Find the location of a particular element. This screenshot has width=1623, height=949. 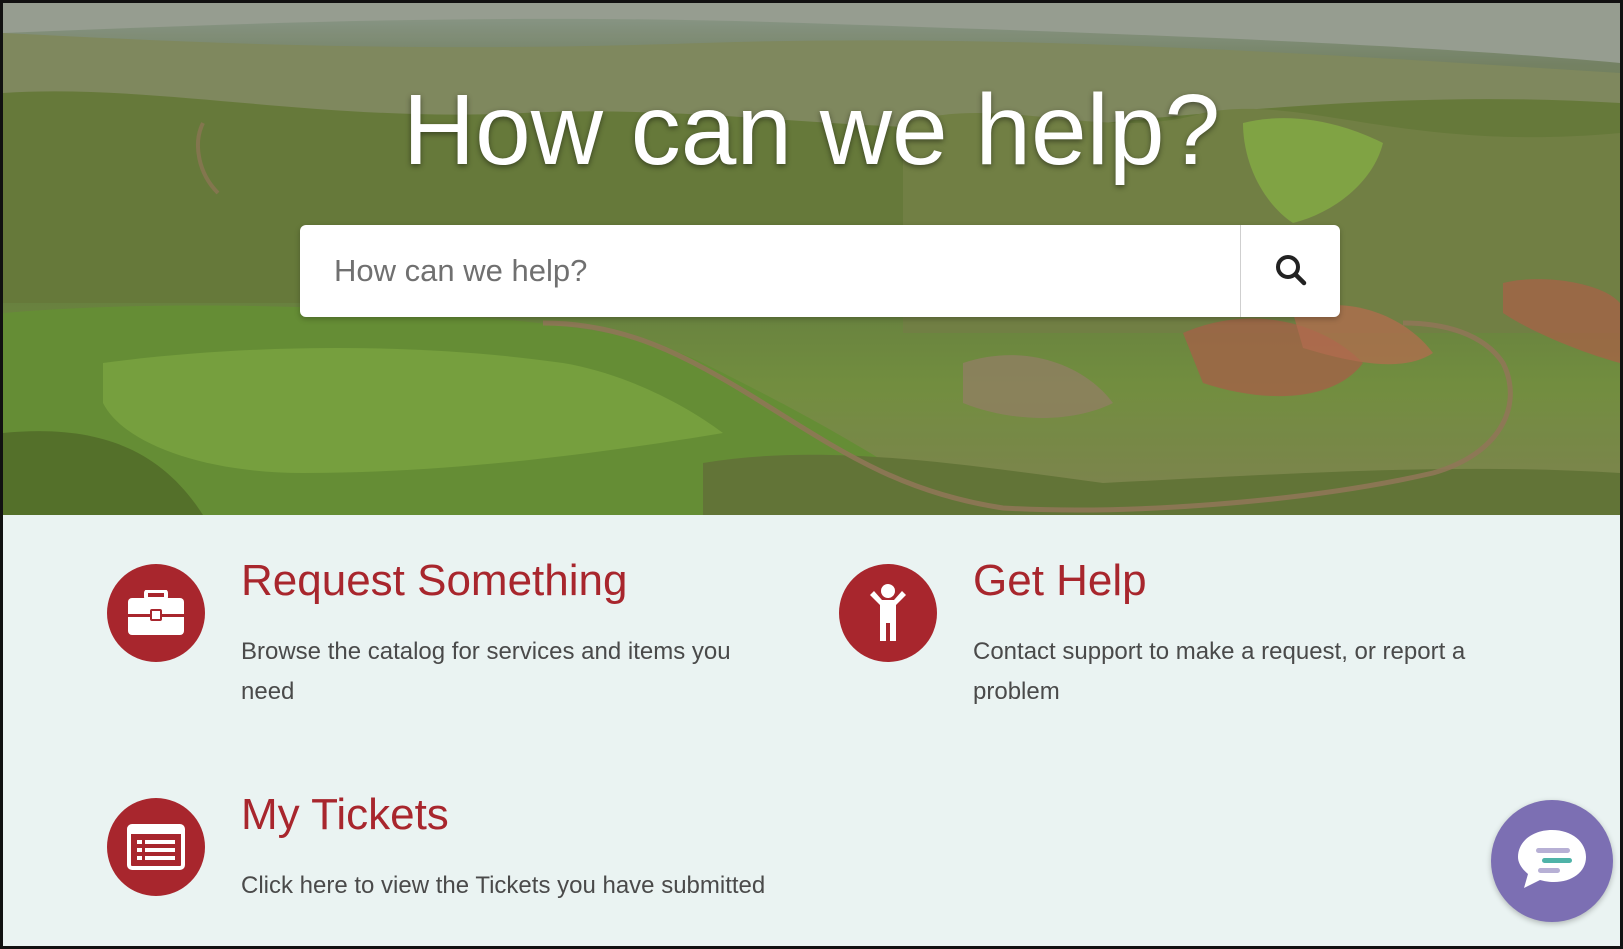

search-icon is located at coordinates (1291, 271).